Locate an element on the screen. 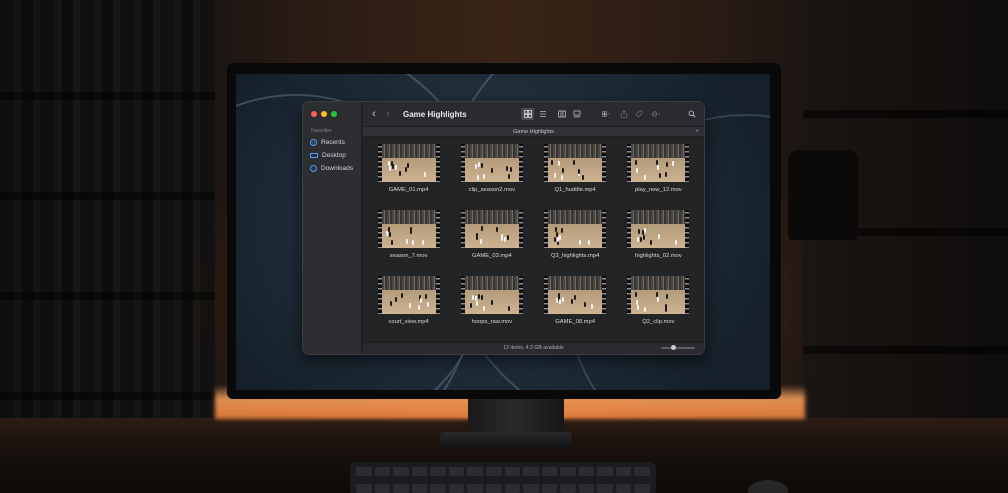 The width and height of the screenshot is (1008, 493). column-view-button is located at coordinates (561, 114).